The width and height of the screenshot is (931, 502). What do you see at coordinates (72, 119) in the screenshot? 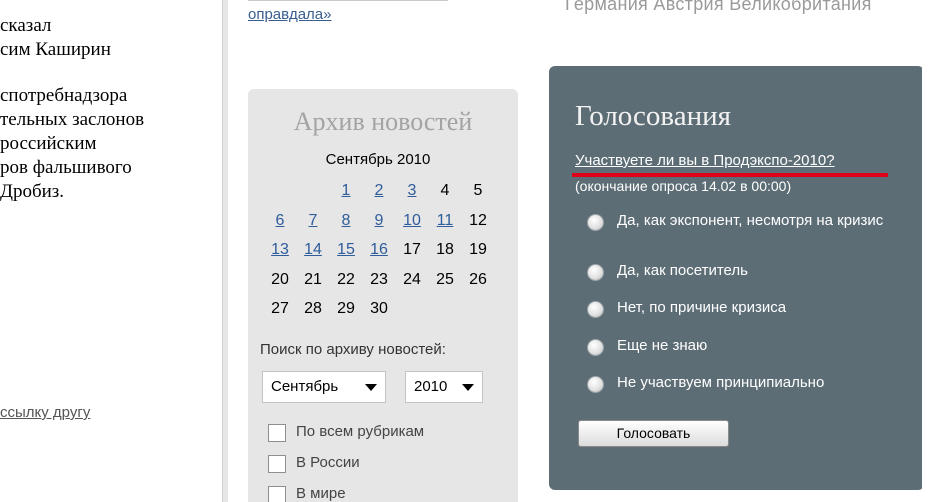
I see `article-line: тельных заслонов` at bounding box center [72, 119].